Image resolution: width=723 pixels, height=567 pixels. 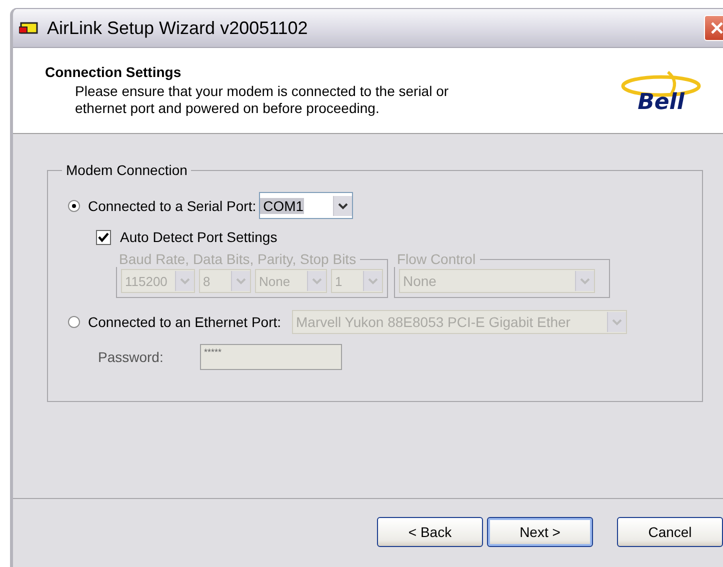 What do you see at coordinates (430, 532) in the screenshot?
I see `wizard-button: < Back` at bounding box center [430, 532].